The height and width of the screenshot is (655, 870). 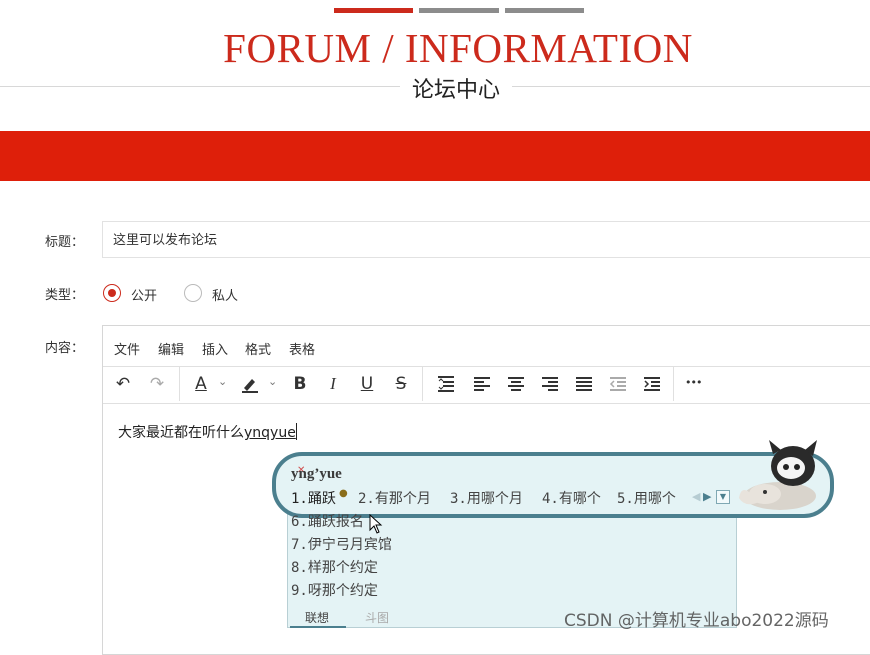 What do you see at coordinates (693, 382) in the screenshot?
I see `more-button: •••` at bounding box center [693, 382].